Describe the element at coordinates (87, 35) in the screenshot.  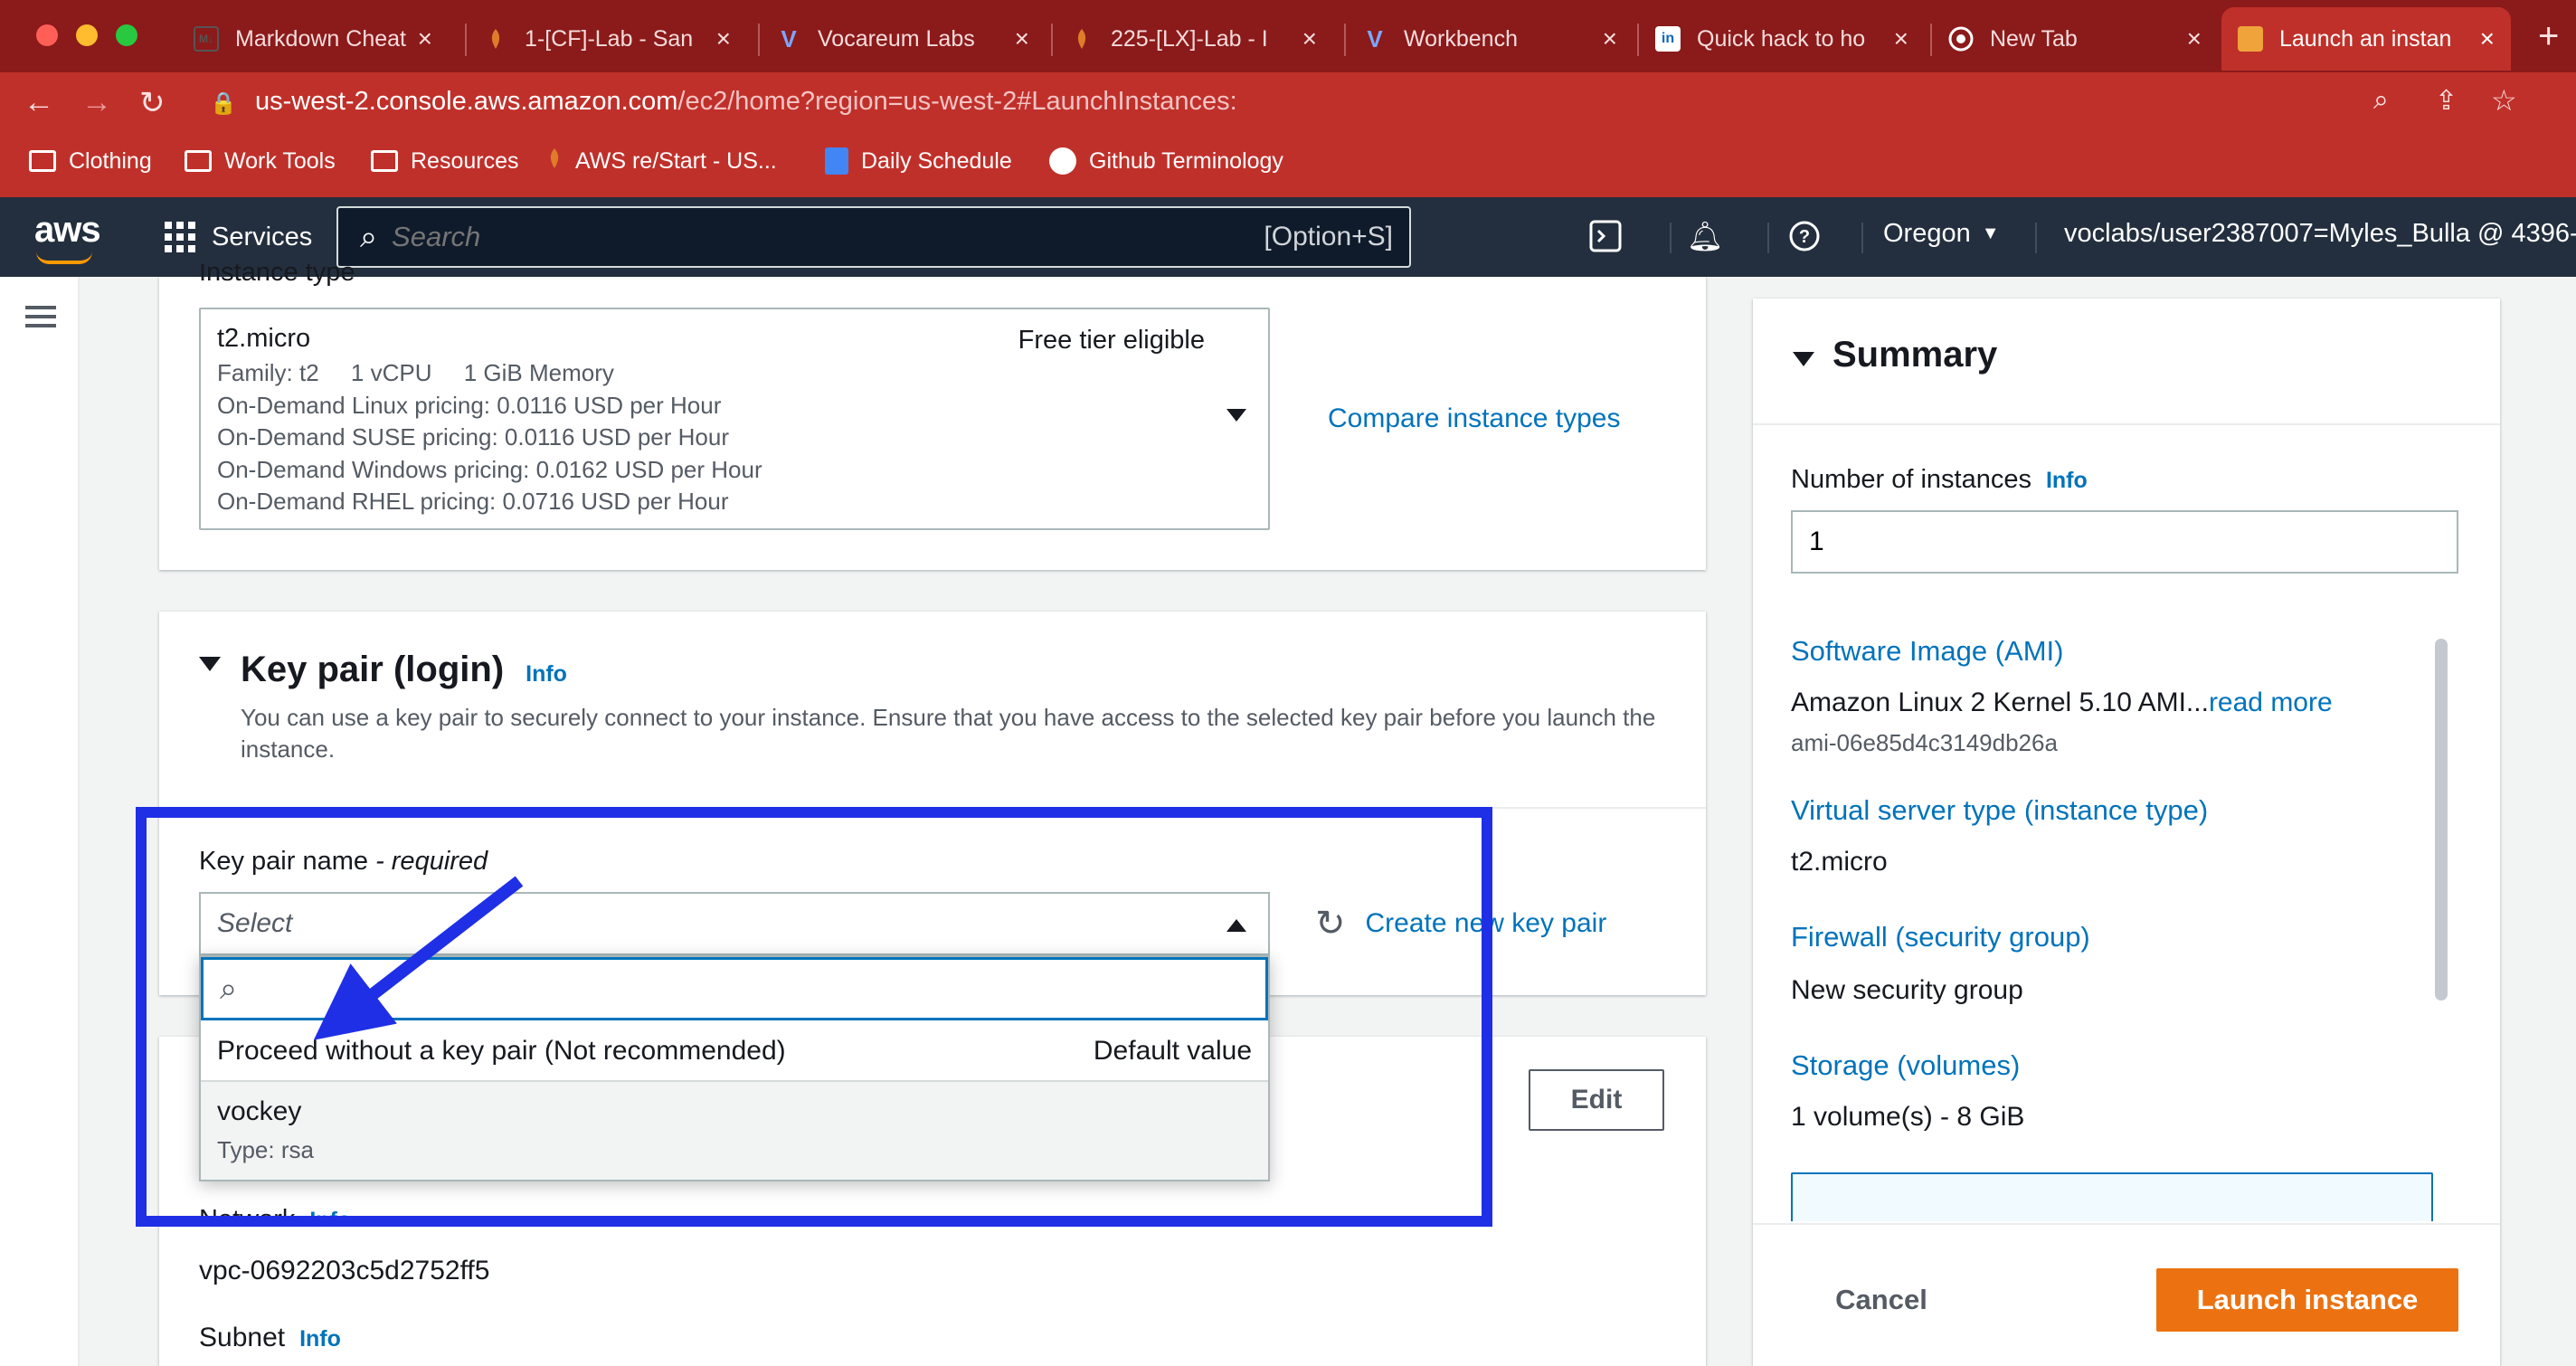
I see `window-minimize-button` at that location.